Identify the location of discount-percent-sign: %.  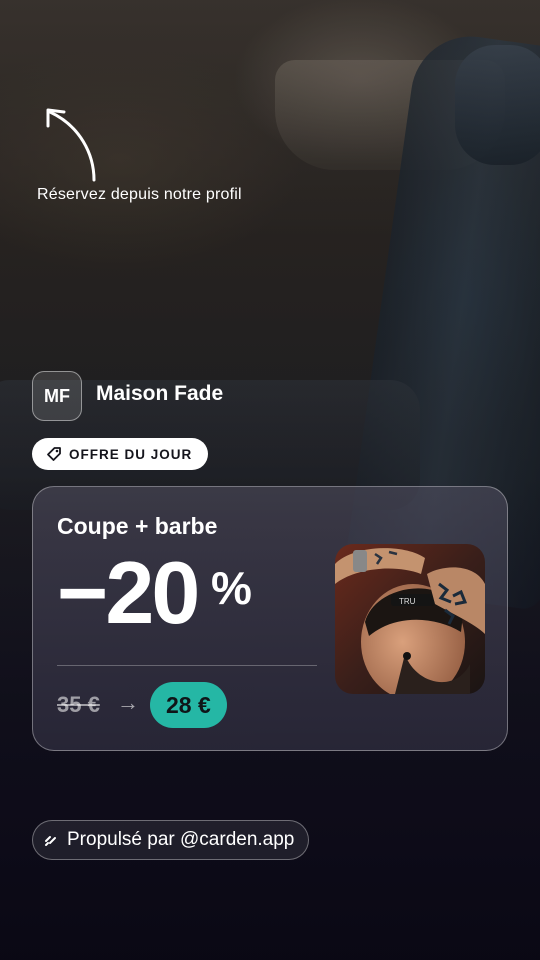
(231, 588).